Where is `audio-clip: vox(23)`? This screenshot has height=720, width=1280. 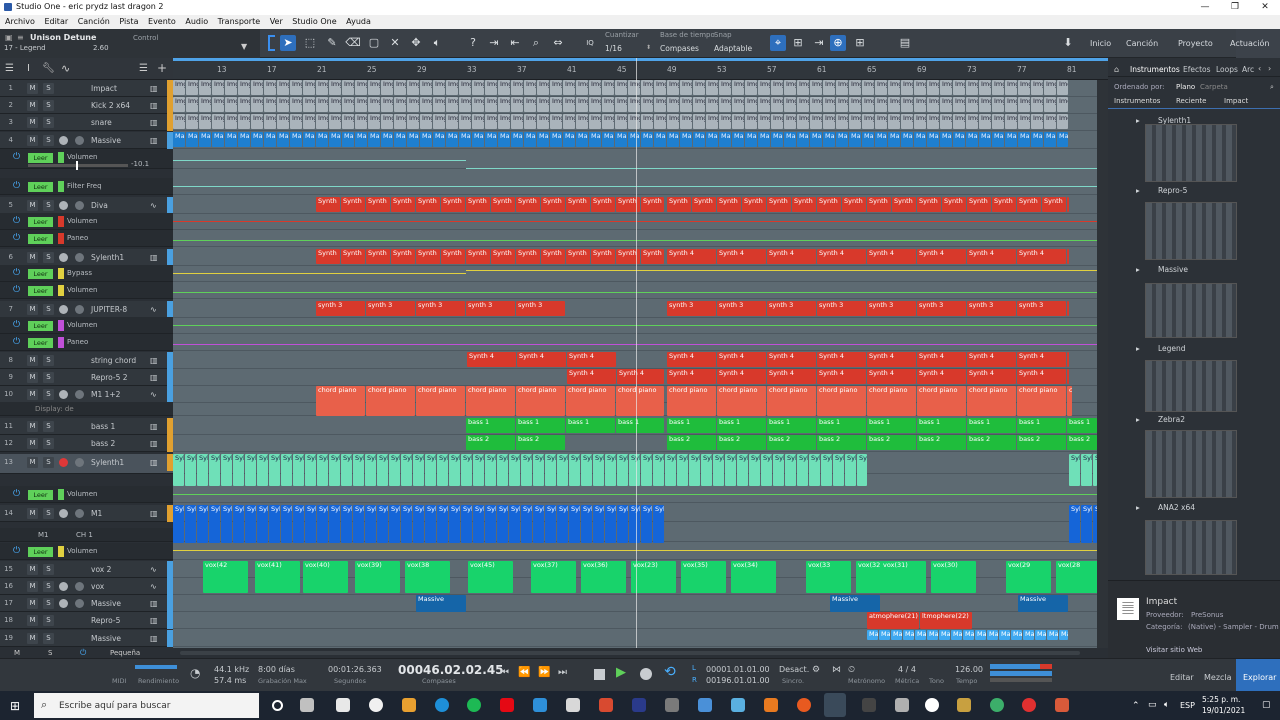 audio-clip: vox(23) is located at coordinates (653, 577).